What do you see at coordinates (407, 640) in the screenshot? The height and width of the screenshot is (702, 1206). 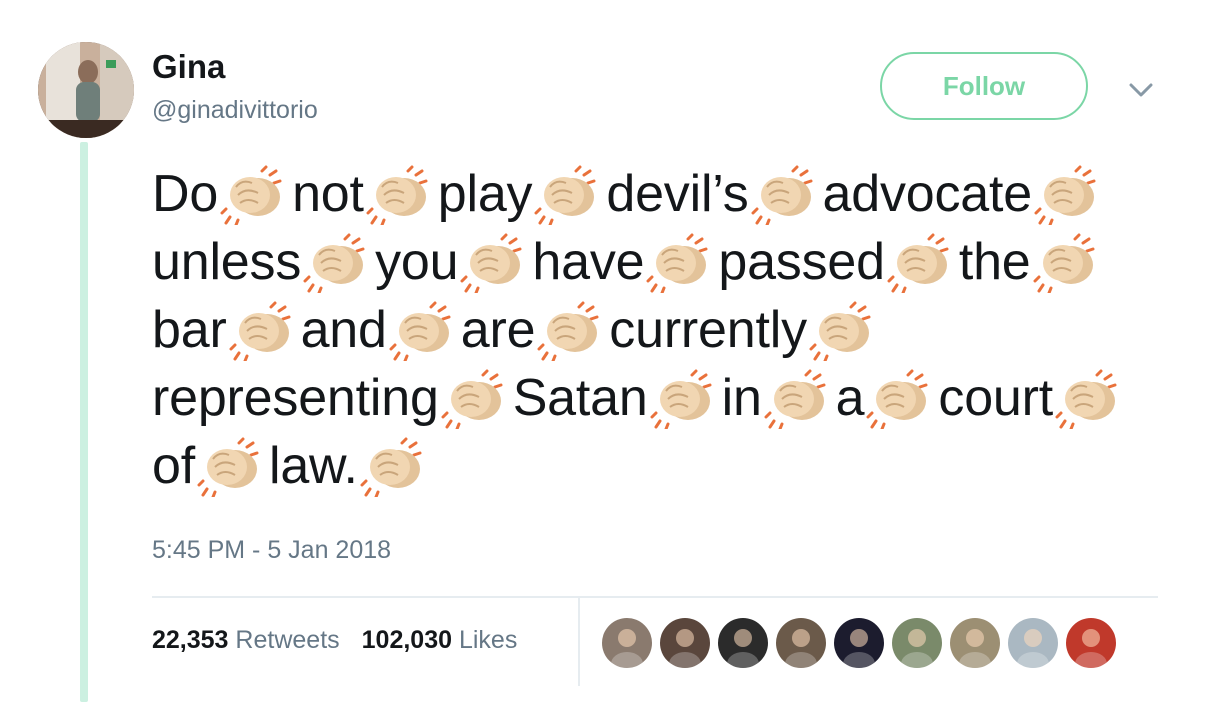 I see `likes-count: 102,030` at bounding box center [407, 640].